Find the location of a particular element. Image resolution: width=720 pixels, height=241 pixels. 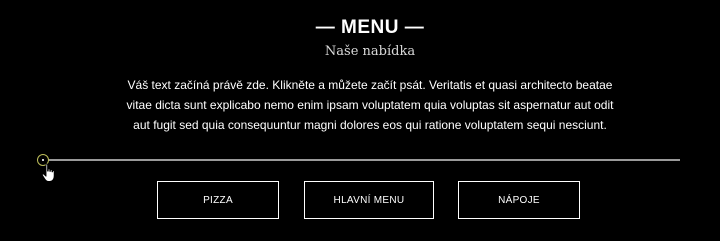

section-title: — MENU — is located at coordinates (370, 27).